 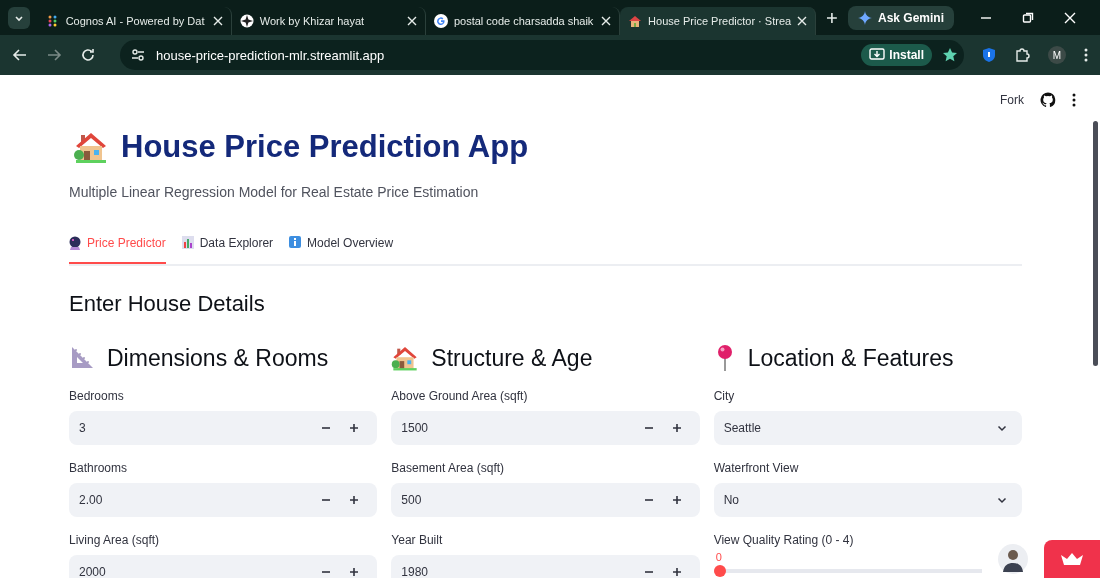 What do you see at coordinates (542, 55) in the screenshot?
I see `address-bar: house-price-prediction-mlr.streamlit.app Install` at bounding box center [542, 55].